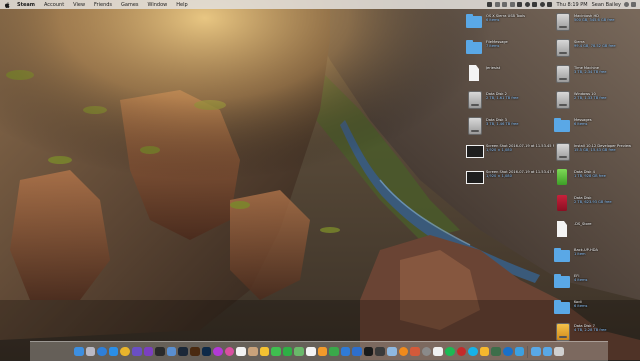 The height and width of the screenshot is (361, 640). Describe the element at coordinates (148, 351) in the screenshot. I see `imovie-icon` at that location.